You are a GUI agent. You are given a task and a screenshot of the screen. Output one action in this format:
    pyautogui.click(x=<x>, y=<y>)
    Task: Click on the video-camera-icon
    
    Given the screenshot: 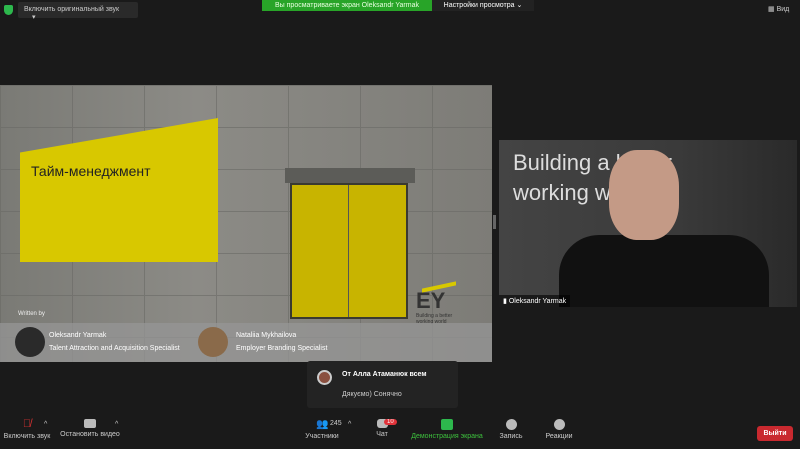 What is the action you would take?
    pyautogui.click(x=90, y=423)
    